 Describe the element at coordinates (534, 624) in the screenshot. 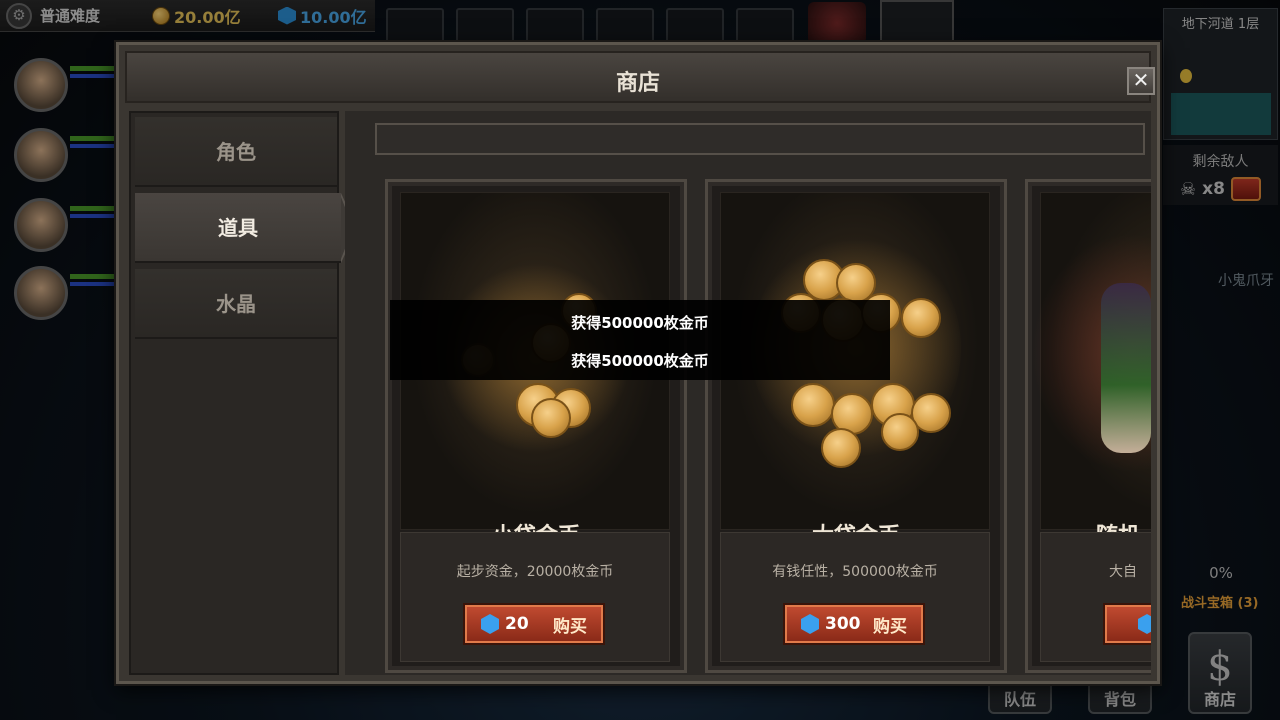

I see `buy-button: 20 购买` at that location.